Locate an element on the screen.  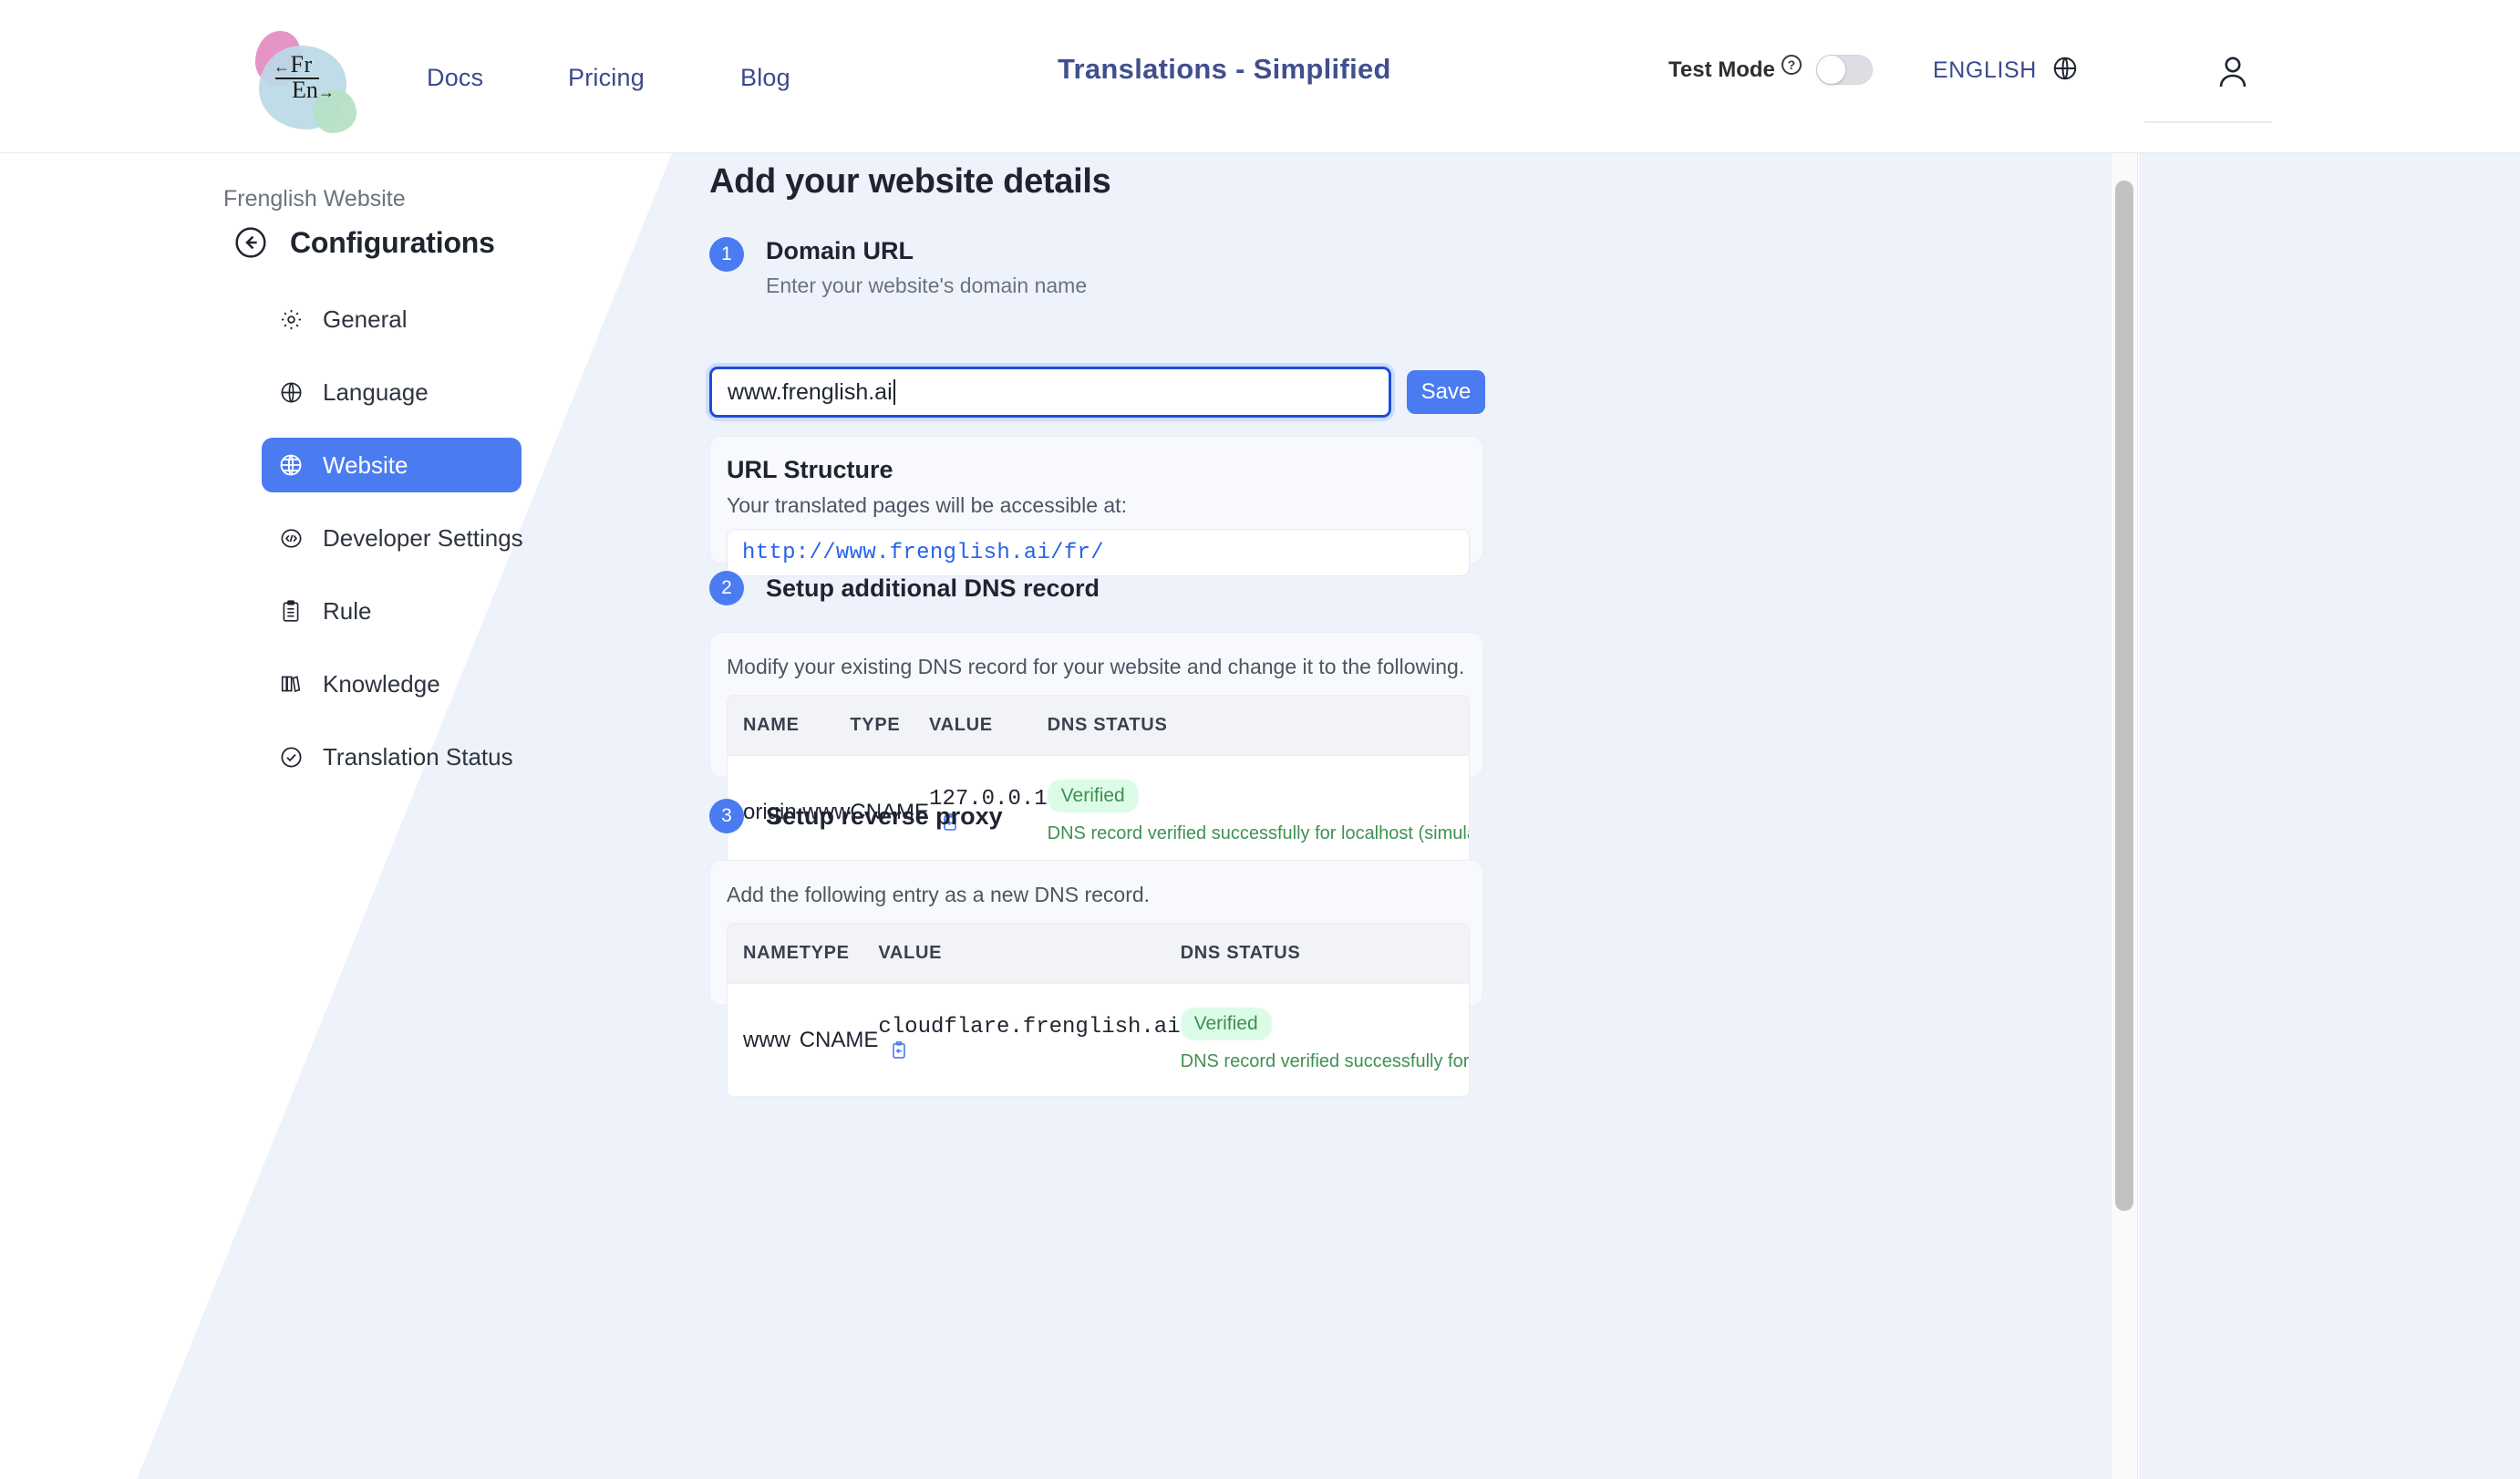
step-title: Setup additional DNS record is located at coordinates (933, 588).